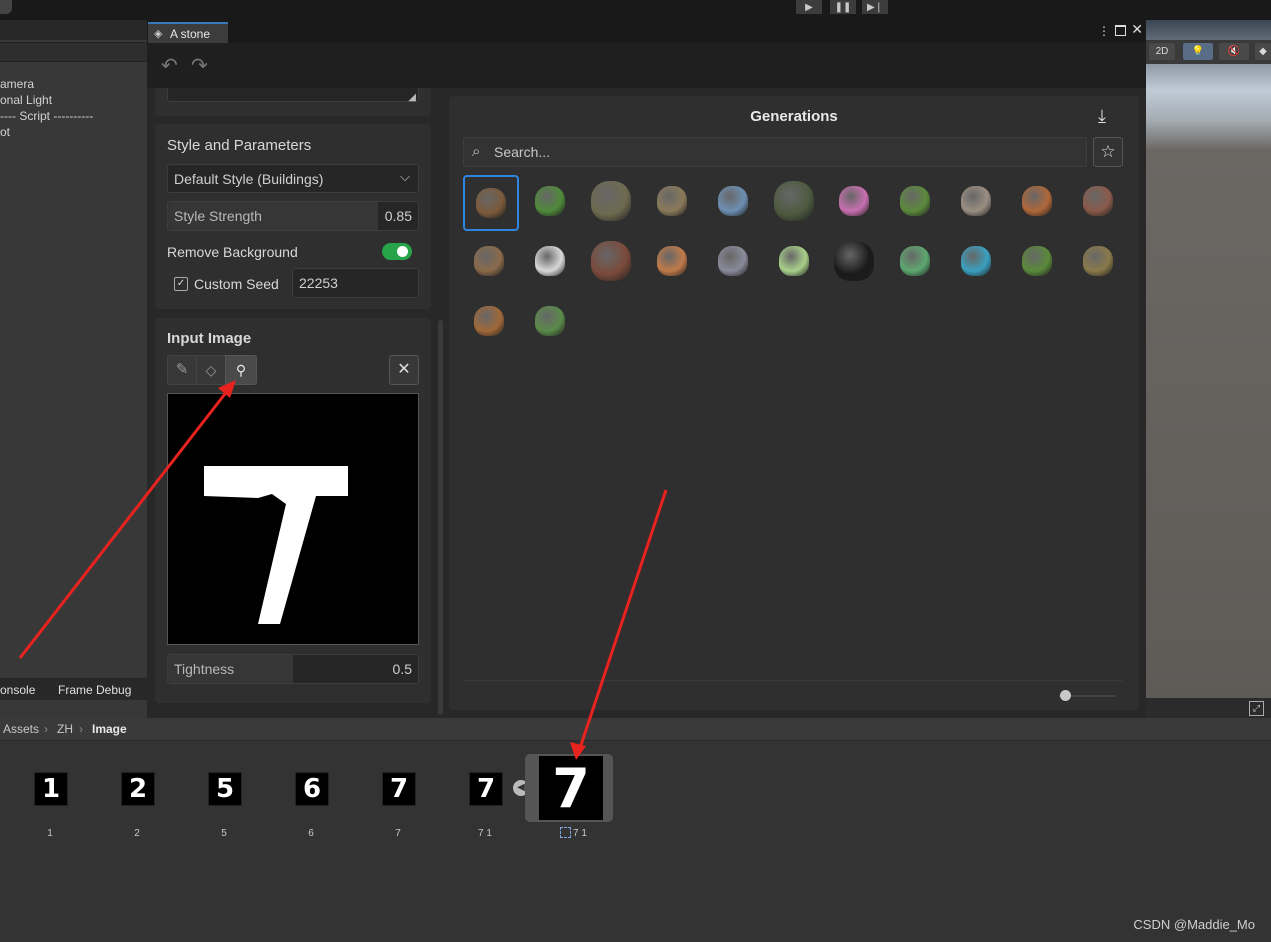  I want to click on style-strength-value: 0.85, so click(398, 216).